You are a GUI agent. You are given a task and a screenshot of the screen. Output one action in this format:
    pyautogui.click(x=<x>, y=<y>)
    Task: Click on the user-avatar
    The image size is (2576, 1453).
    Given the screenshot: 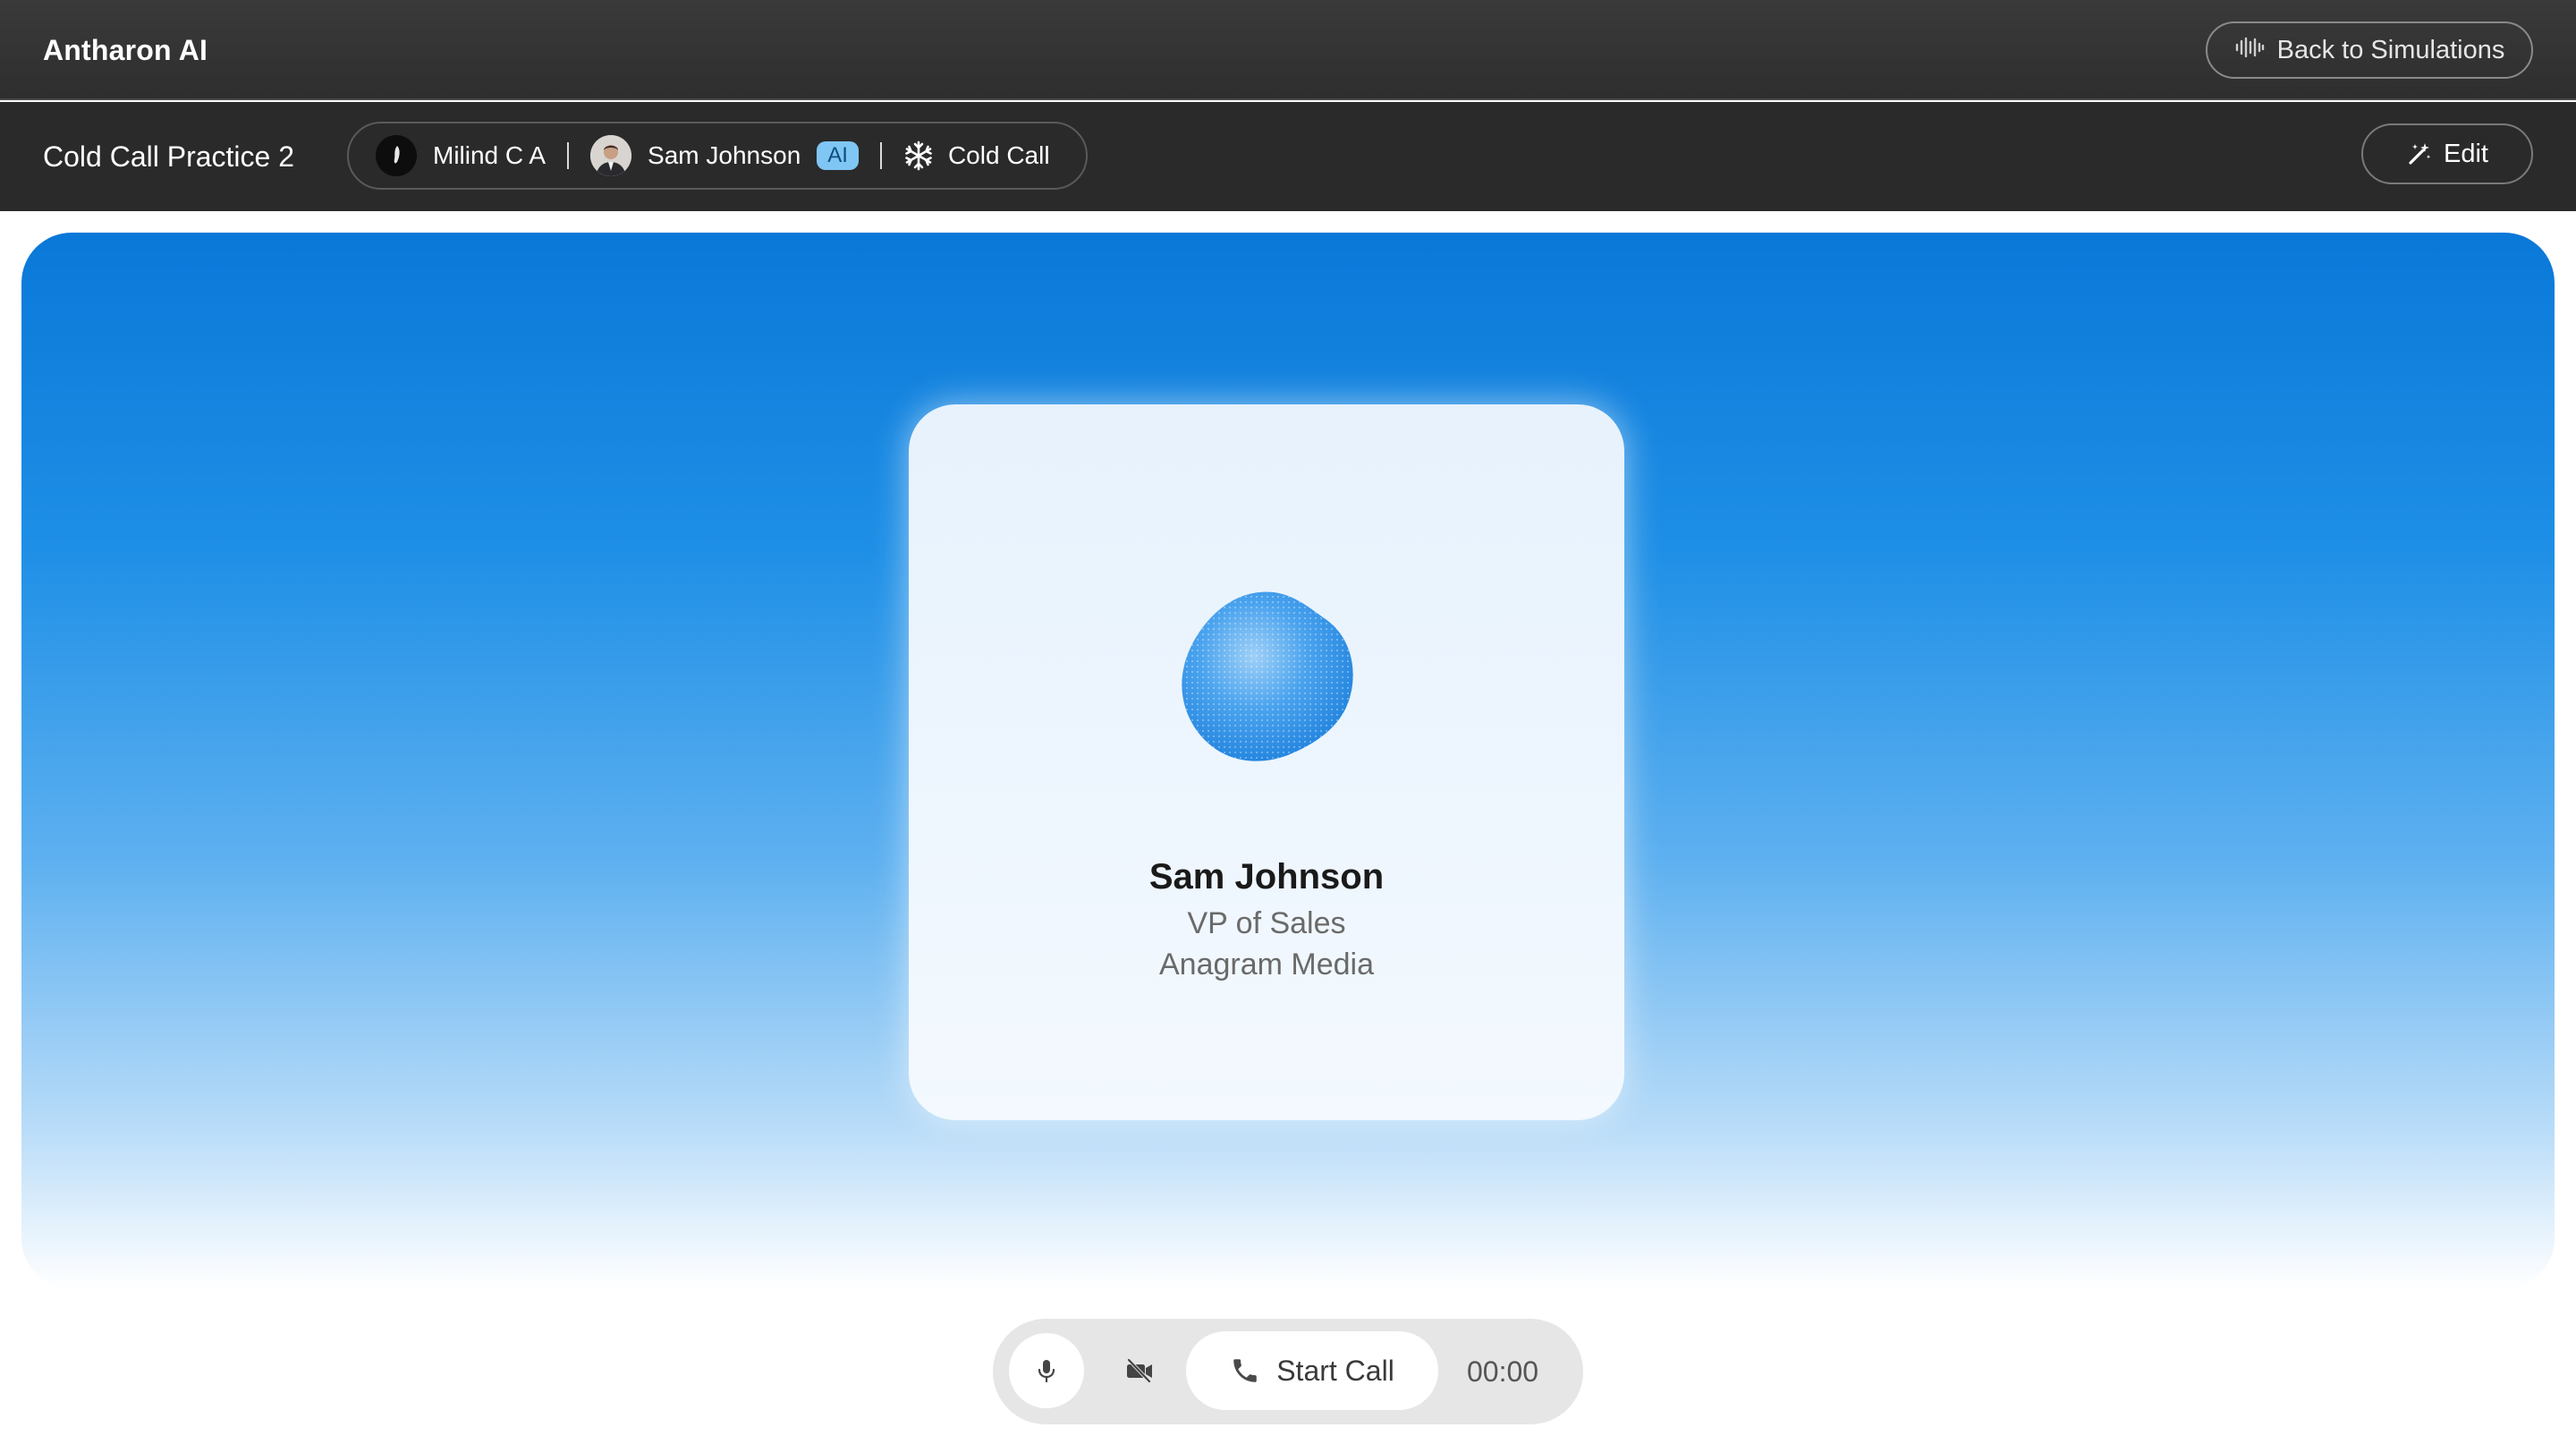 What is the action you would take?
    pyautogui.click(x=396, y=155)
    